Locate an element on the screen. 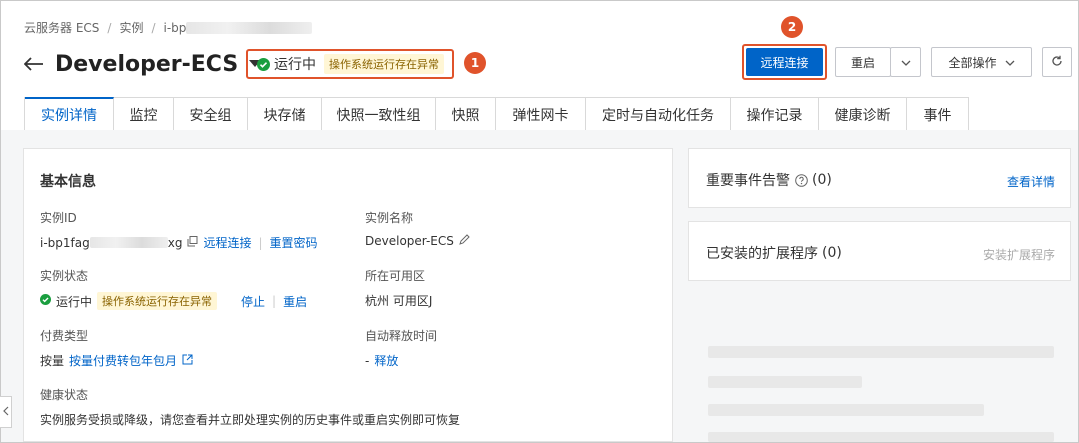 The width and height of the screenshot is (1079, 443). instance-status-field: 实例状态 运行中 操作系统运行存在异常 停止 | 重启 is located at coordinates (173, 288).